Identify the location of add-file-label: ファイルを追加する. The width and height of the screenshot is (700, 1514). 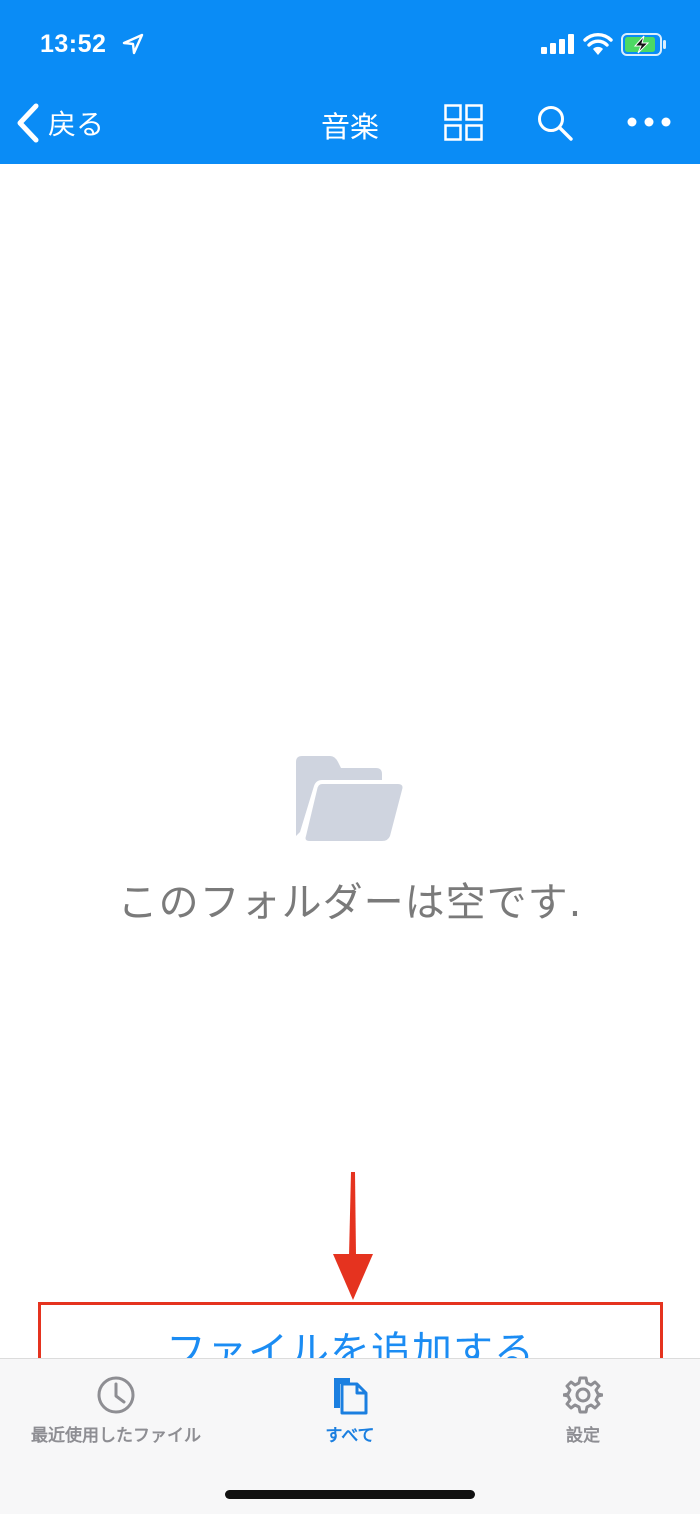
(350, 1345).